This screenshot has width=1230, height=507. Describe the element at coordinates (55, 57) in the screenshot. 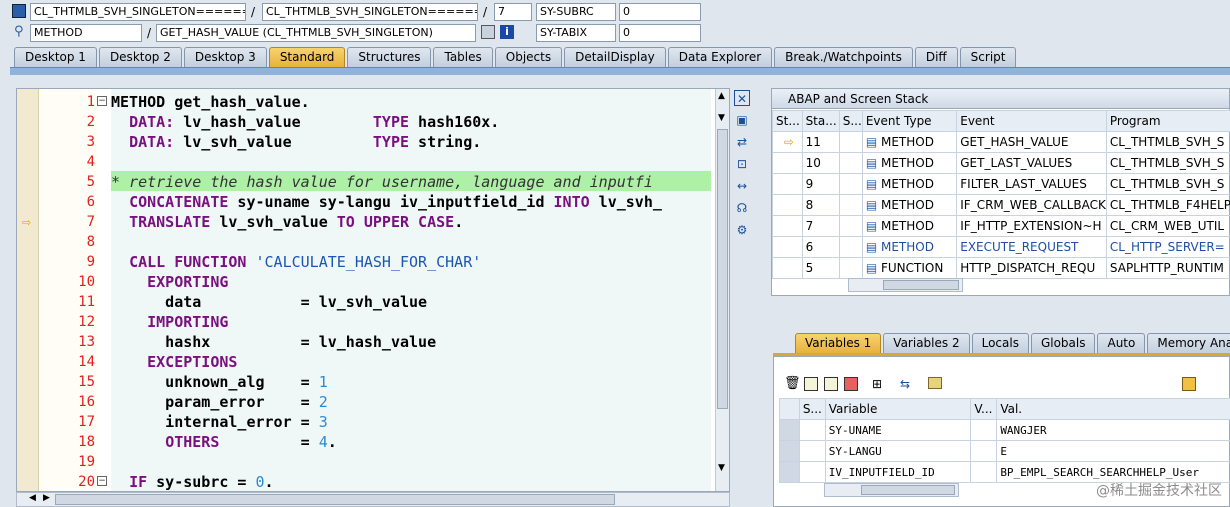

I see `tab-desktop-1: Desktop 1` at that location.